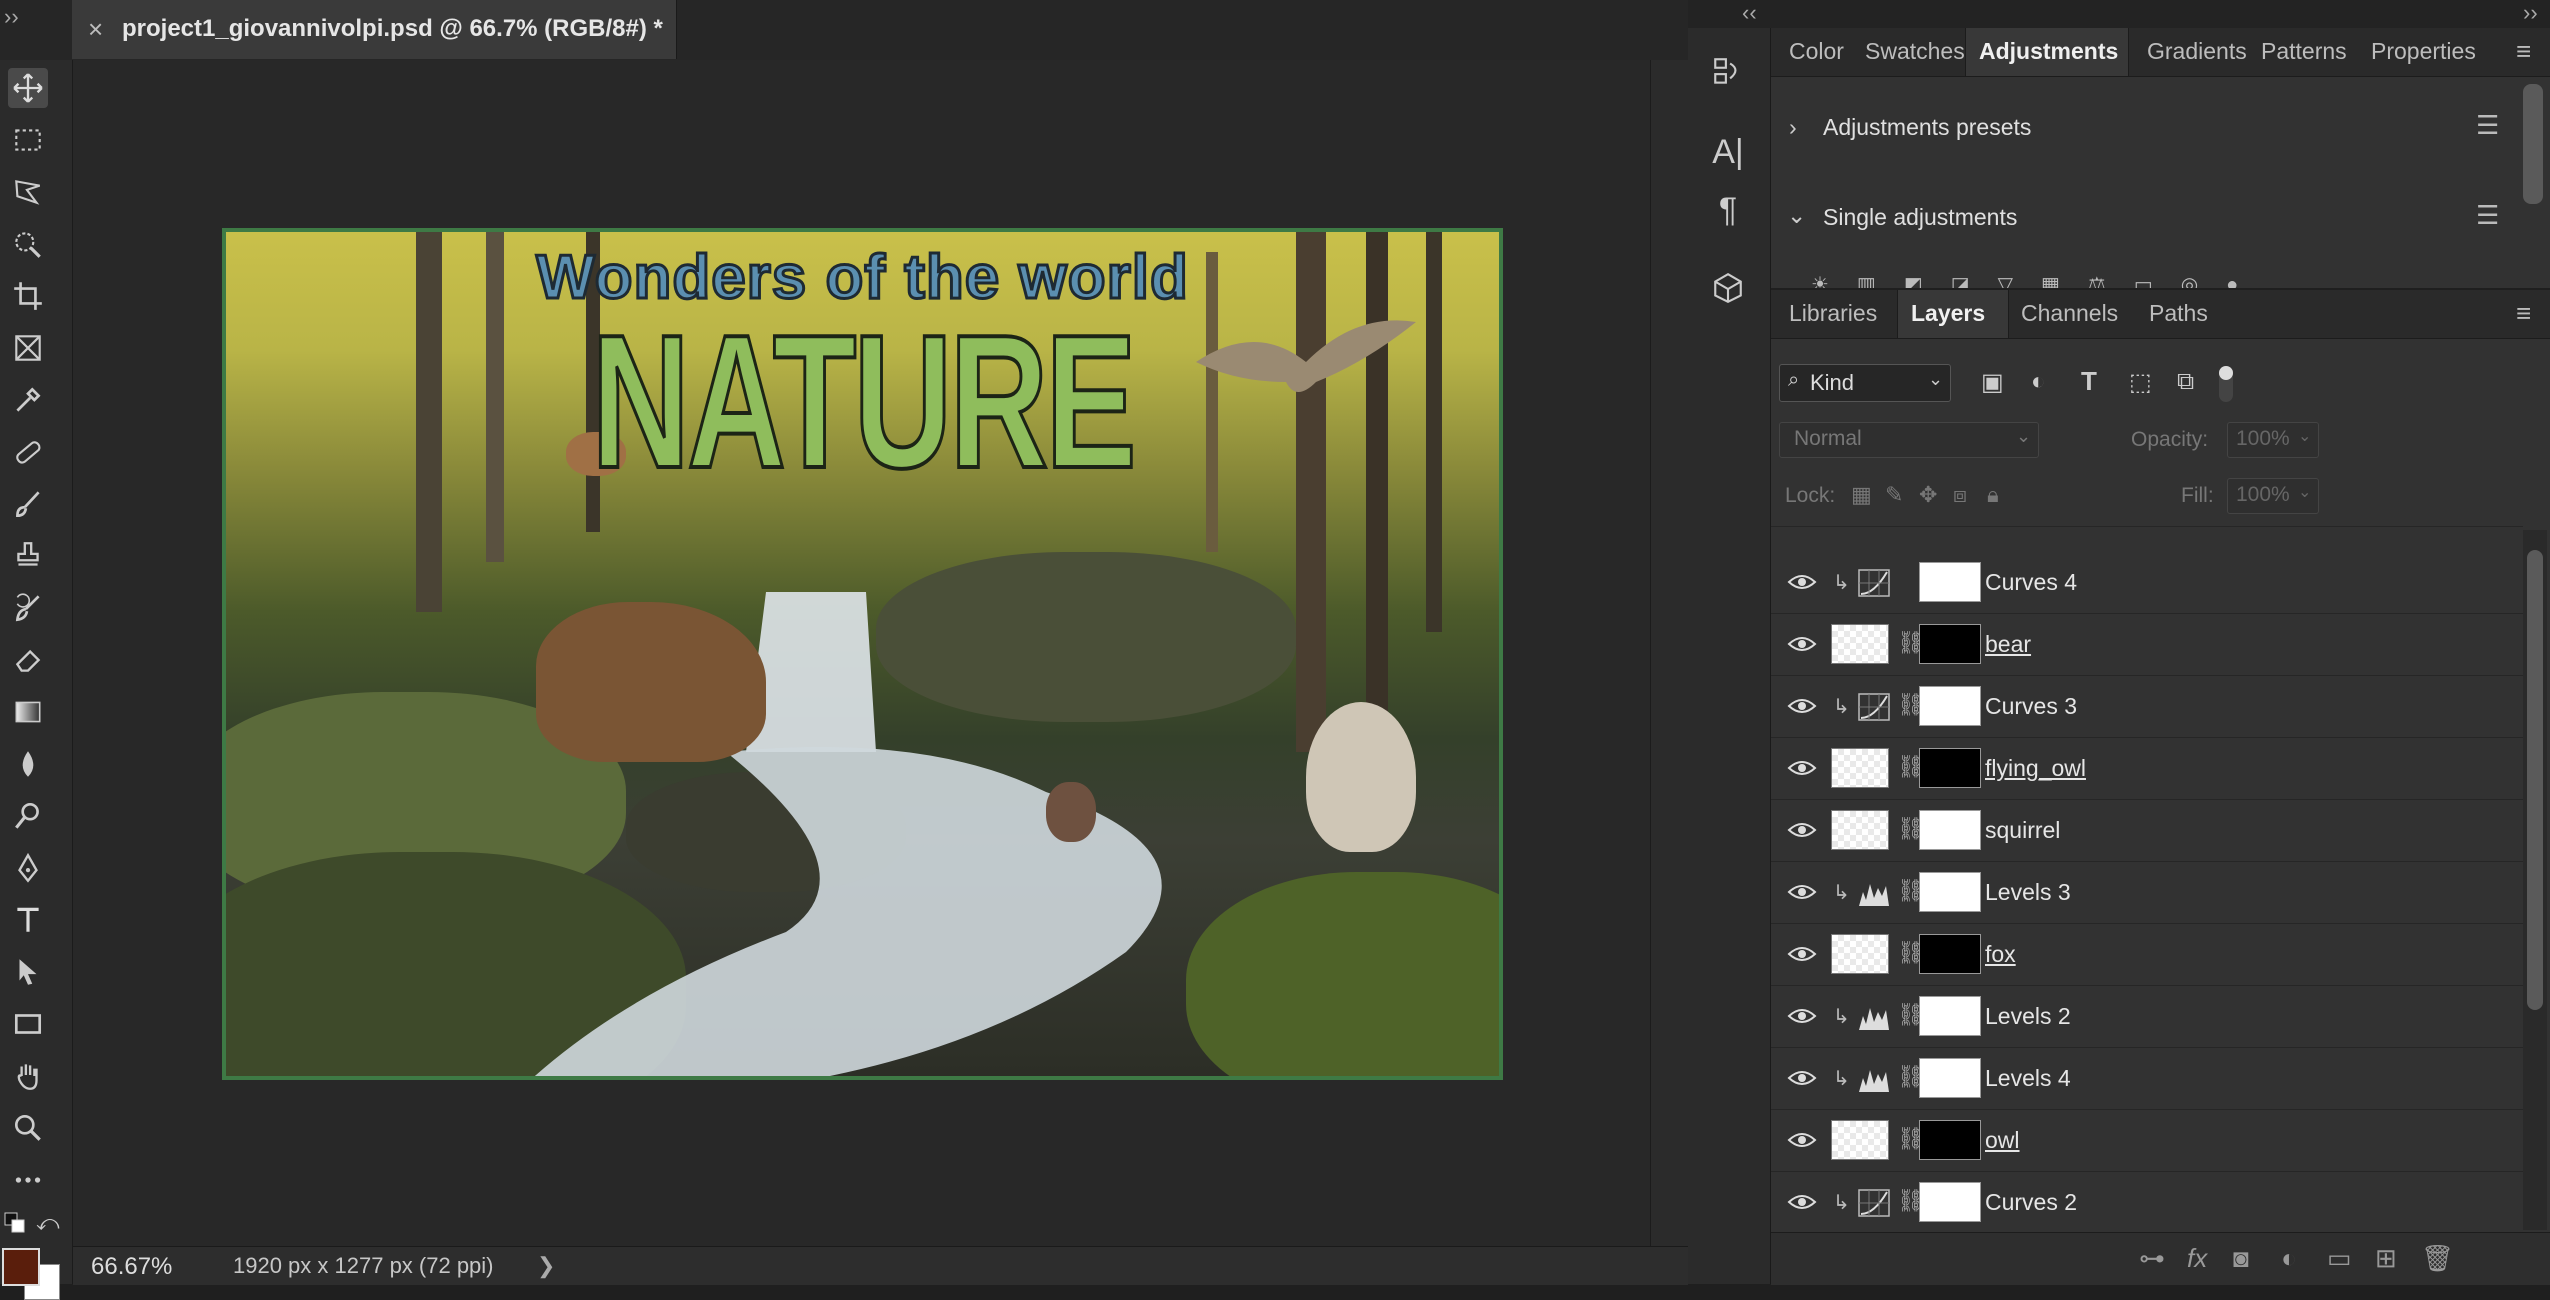 This screenshot has height=1300, width=2550. Describe the element at coordinates (1728, 152) in the screenshot. I see `character-panel-icon: A|` at that location.